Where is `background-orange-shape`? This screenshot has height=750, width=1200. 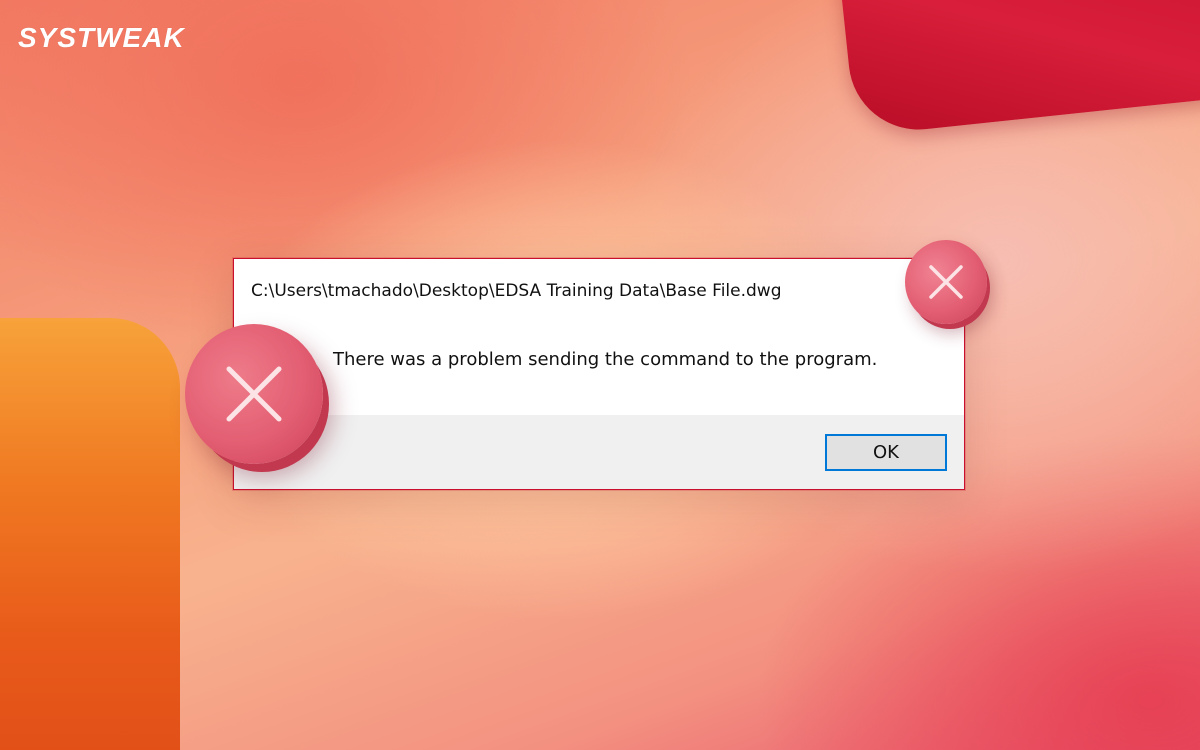 background-orange-shape is located at coordinates (90, 534).